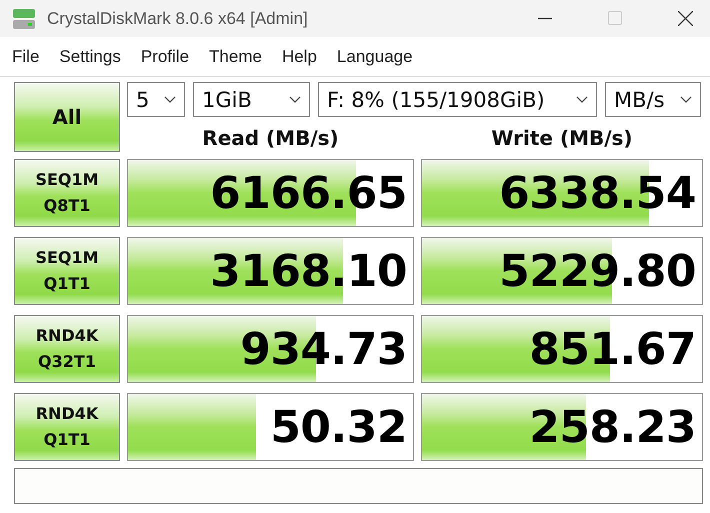 The width and height of the screenshot is (710, 513). What do you see at coordinates (67, 427) in the screenshot?
I see `test-button: RND4K Q1T1` at bounding box center [67, 427].